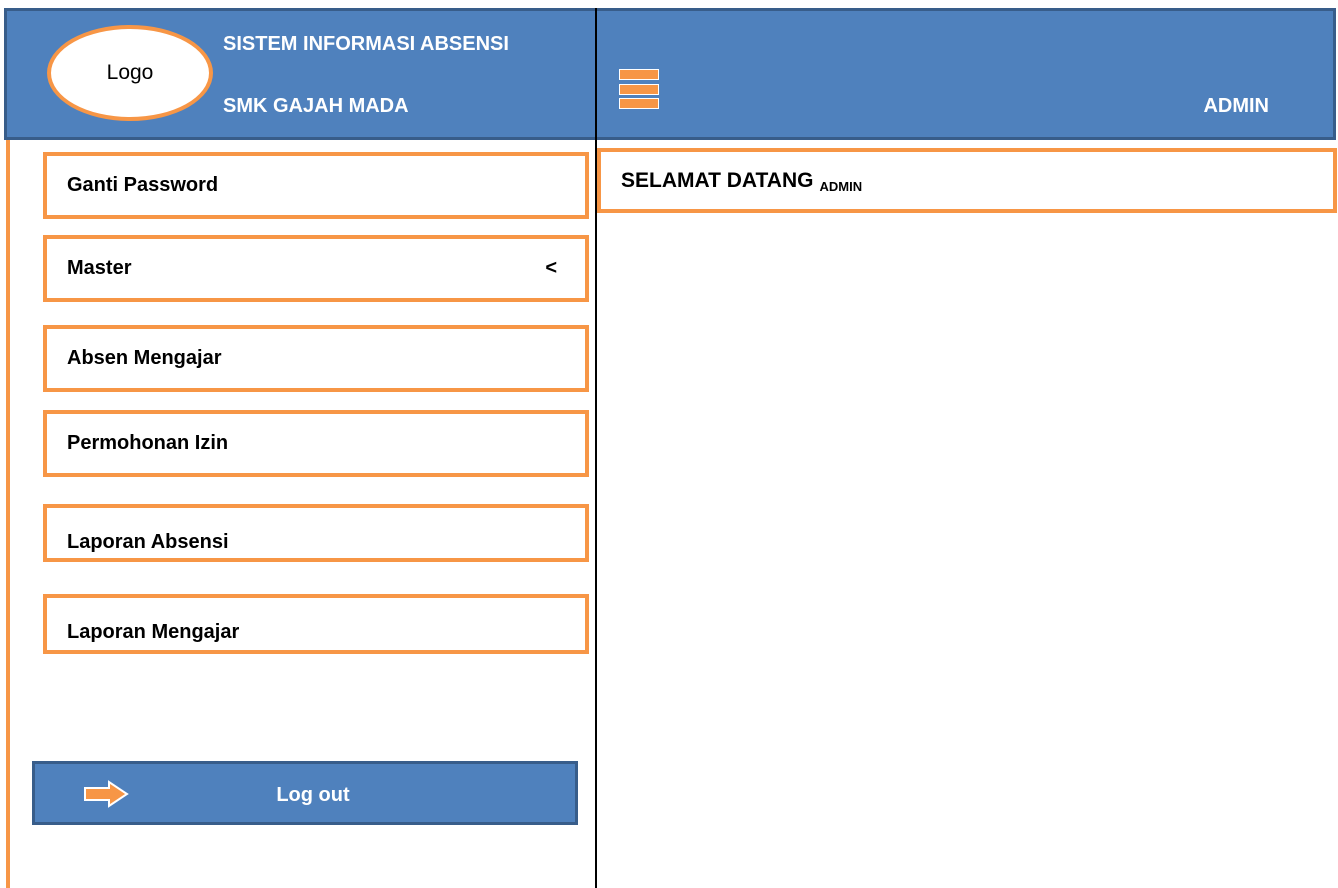 The image size is (1338, 888). Describe the element at coordinates (313, 795) in the screenshot. I see `logout-label: Log out` at that location.